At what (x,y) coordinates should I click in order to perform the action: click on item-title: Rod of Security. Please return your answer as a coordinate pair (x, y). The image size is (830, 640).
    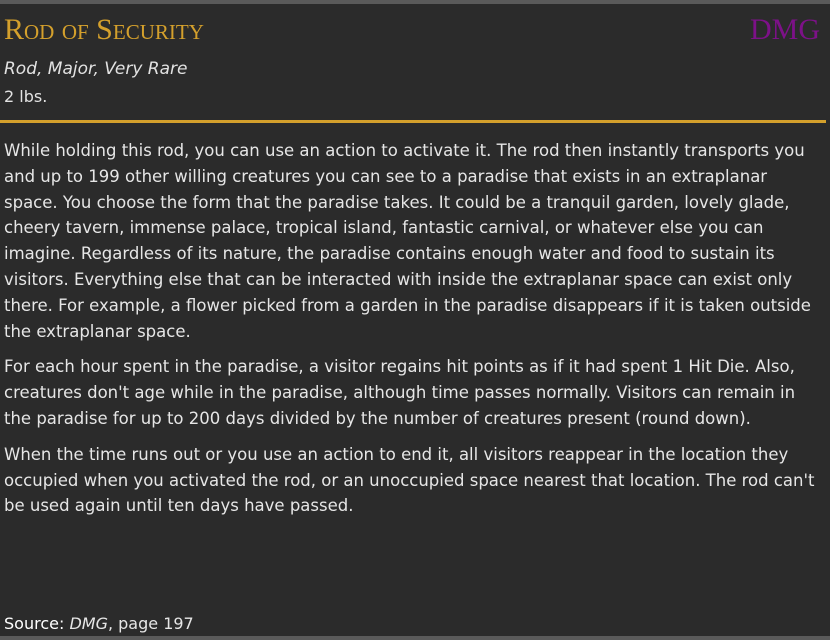
    Looking at the image, I should click on (104, 29).